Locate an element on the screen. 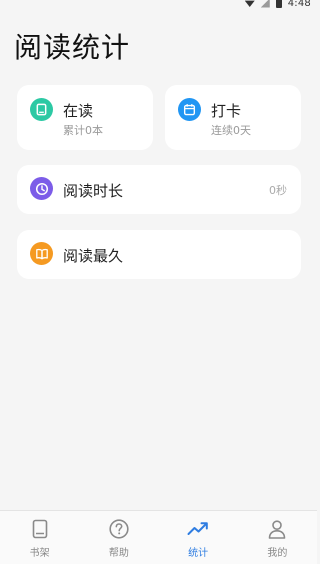  nav-label-stats: 统计 is located at coordinates (198, 553).